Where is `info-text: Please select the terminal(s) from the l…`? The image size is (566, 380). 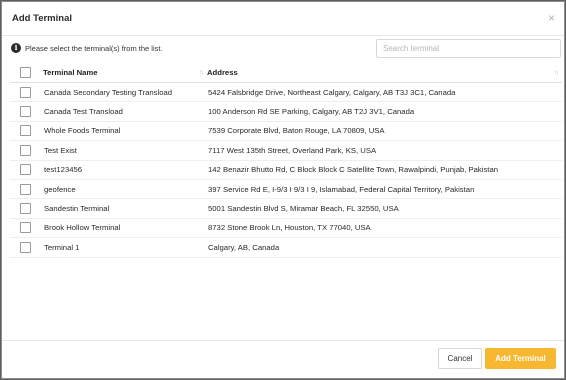
info-text: Please select the terminal(s) from the l… is located at coordinates (94, 48).